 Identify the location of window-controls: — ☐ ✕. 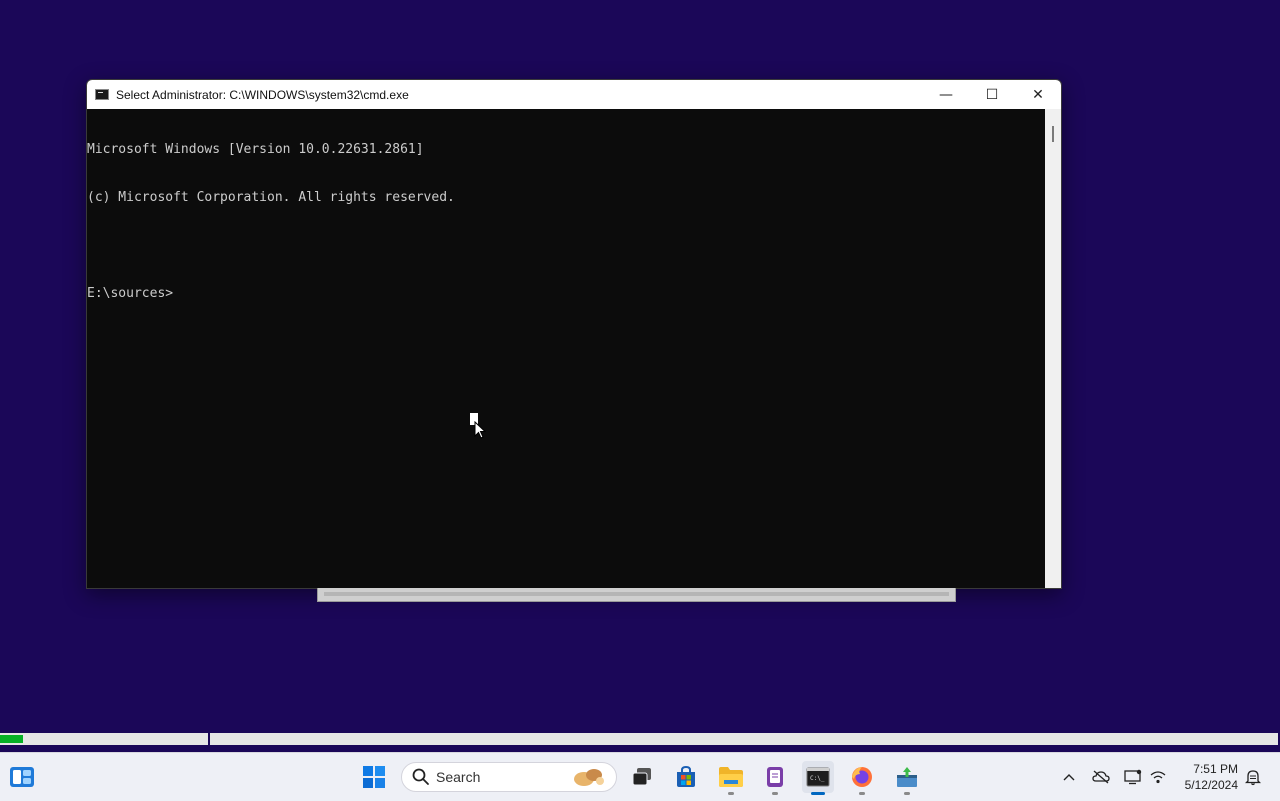
(992, 94).